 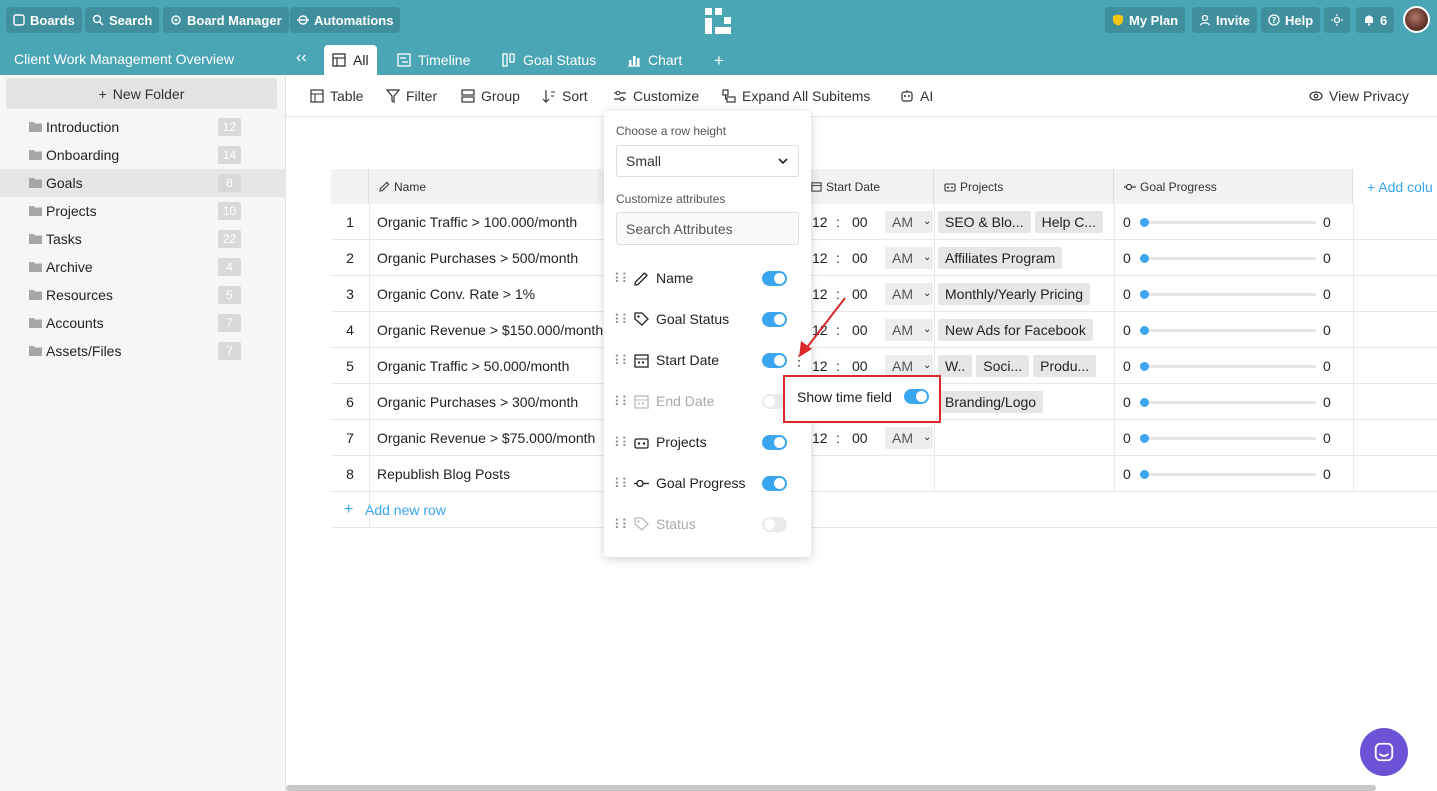 I want to click on filter-button: Filter, so click(x=411, y=96).